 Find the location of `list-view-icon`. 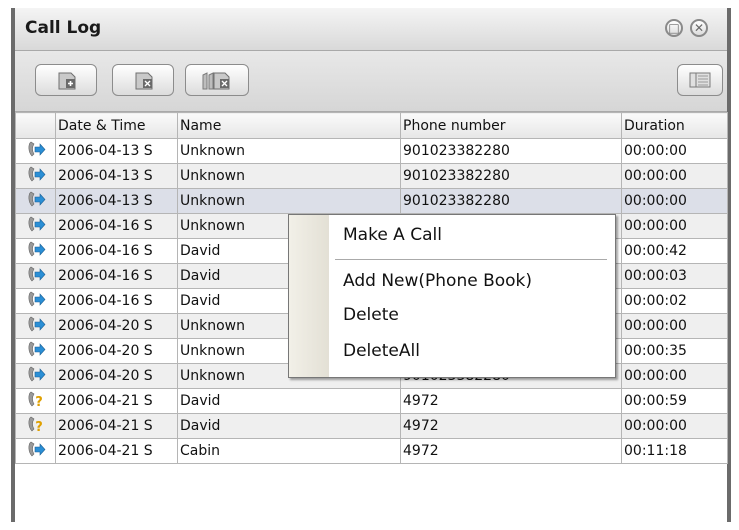

list-view-icon is located at coordinates (700, 80).